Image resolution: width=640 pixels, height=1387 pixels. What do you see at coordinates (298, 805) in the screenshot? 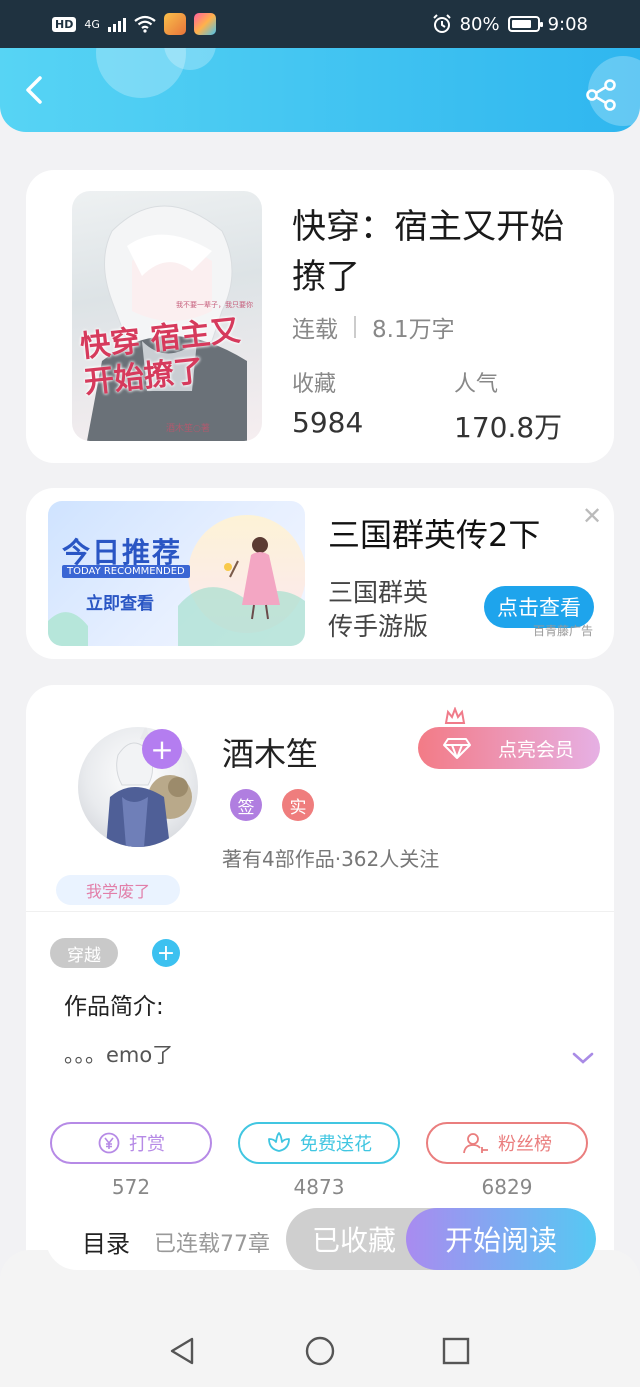
I see `verified-badge: 实` at bounding box center [298, 805].